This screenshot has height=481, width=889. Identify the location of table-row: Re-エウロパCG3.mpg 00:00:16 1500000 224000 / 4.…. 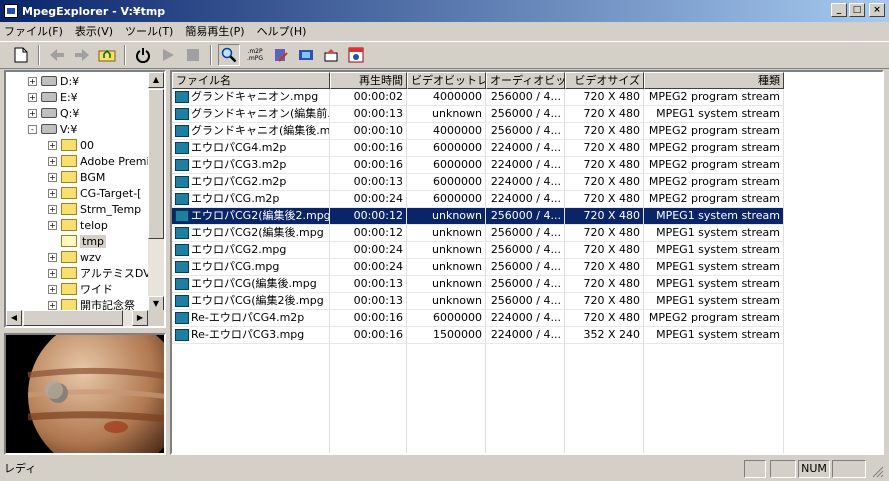
(478, 335).